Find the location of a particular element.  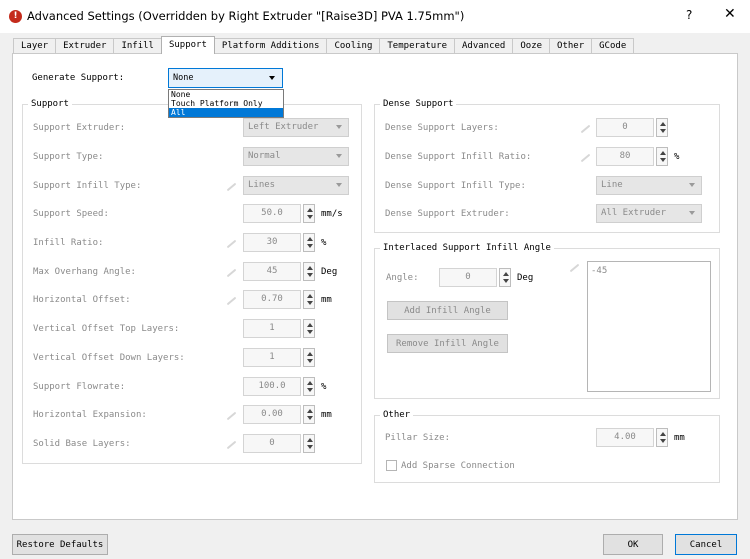

dropdown-option-none: None is located at coordinates (226, 94).